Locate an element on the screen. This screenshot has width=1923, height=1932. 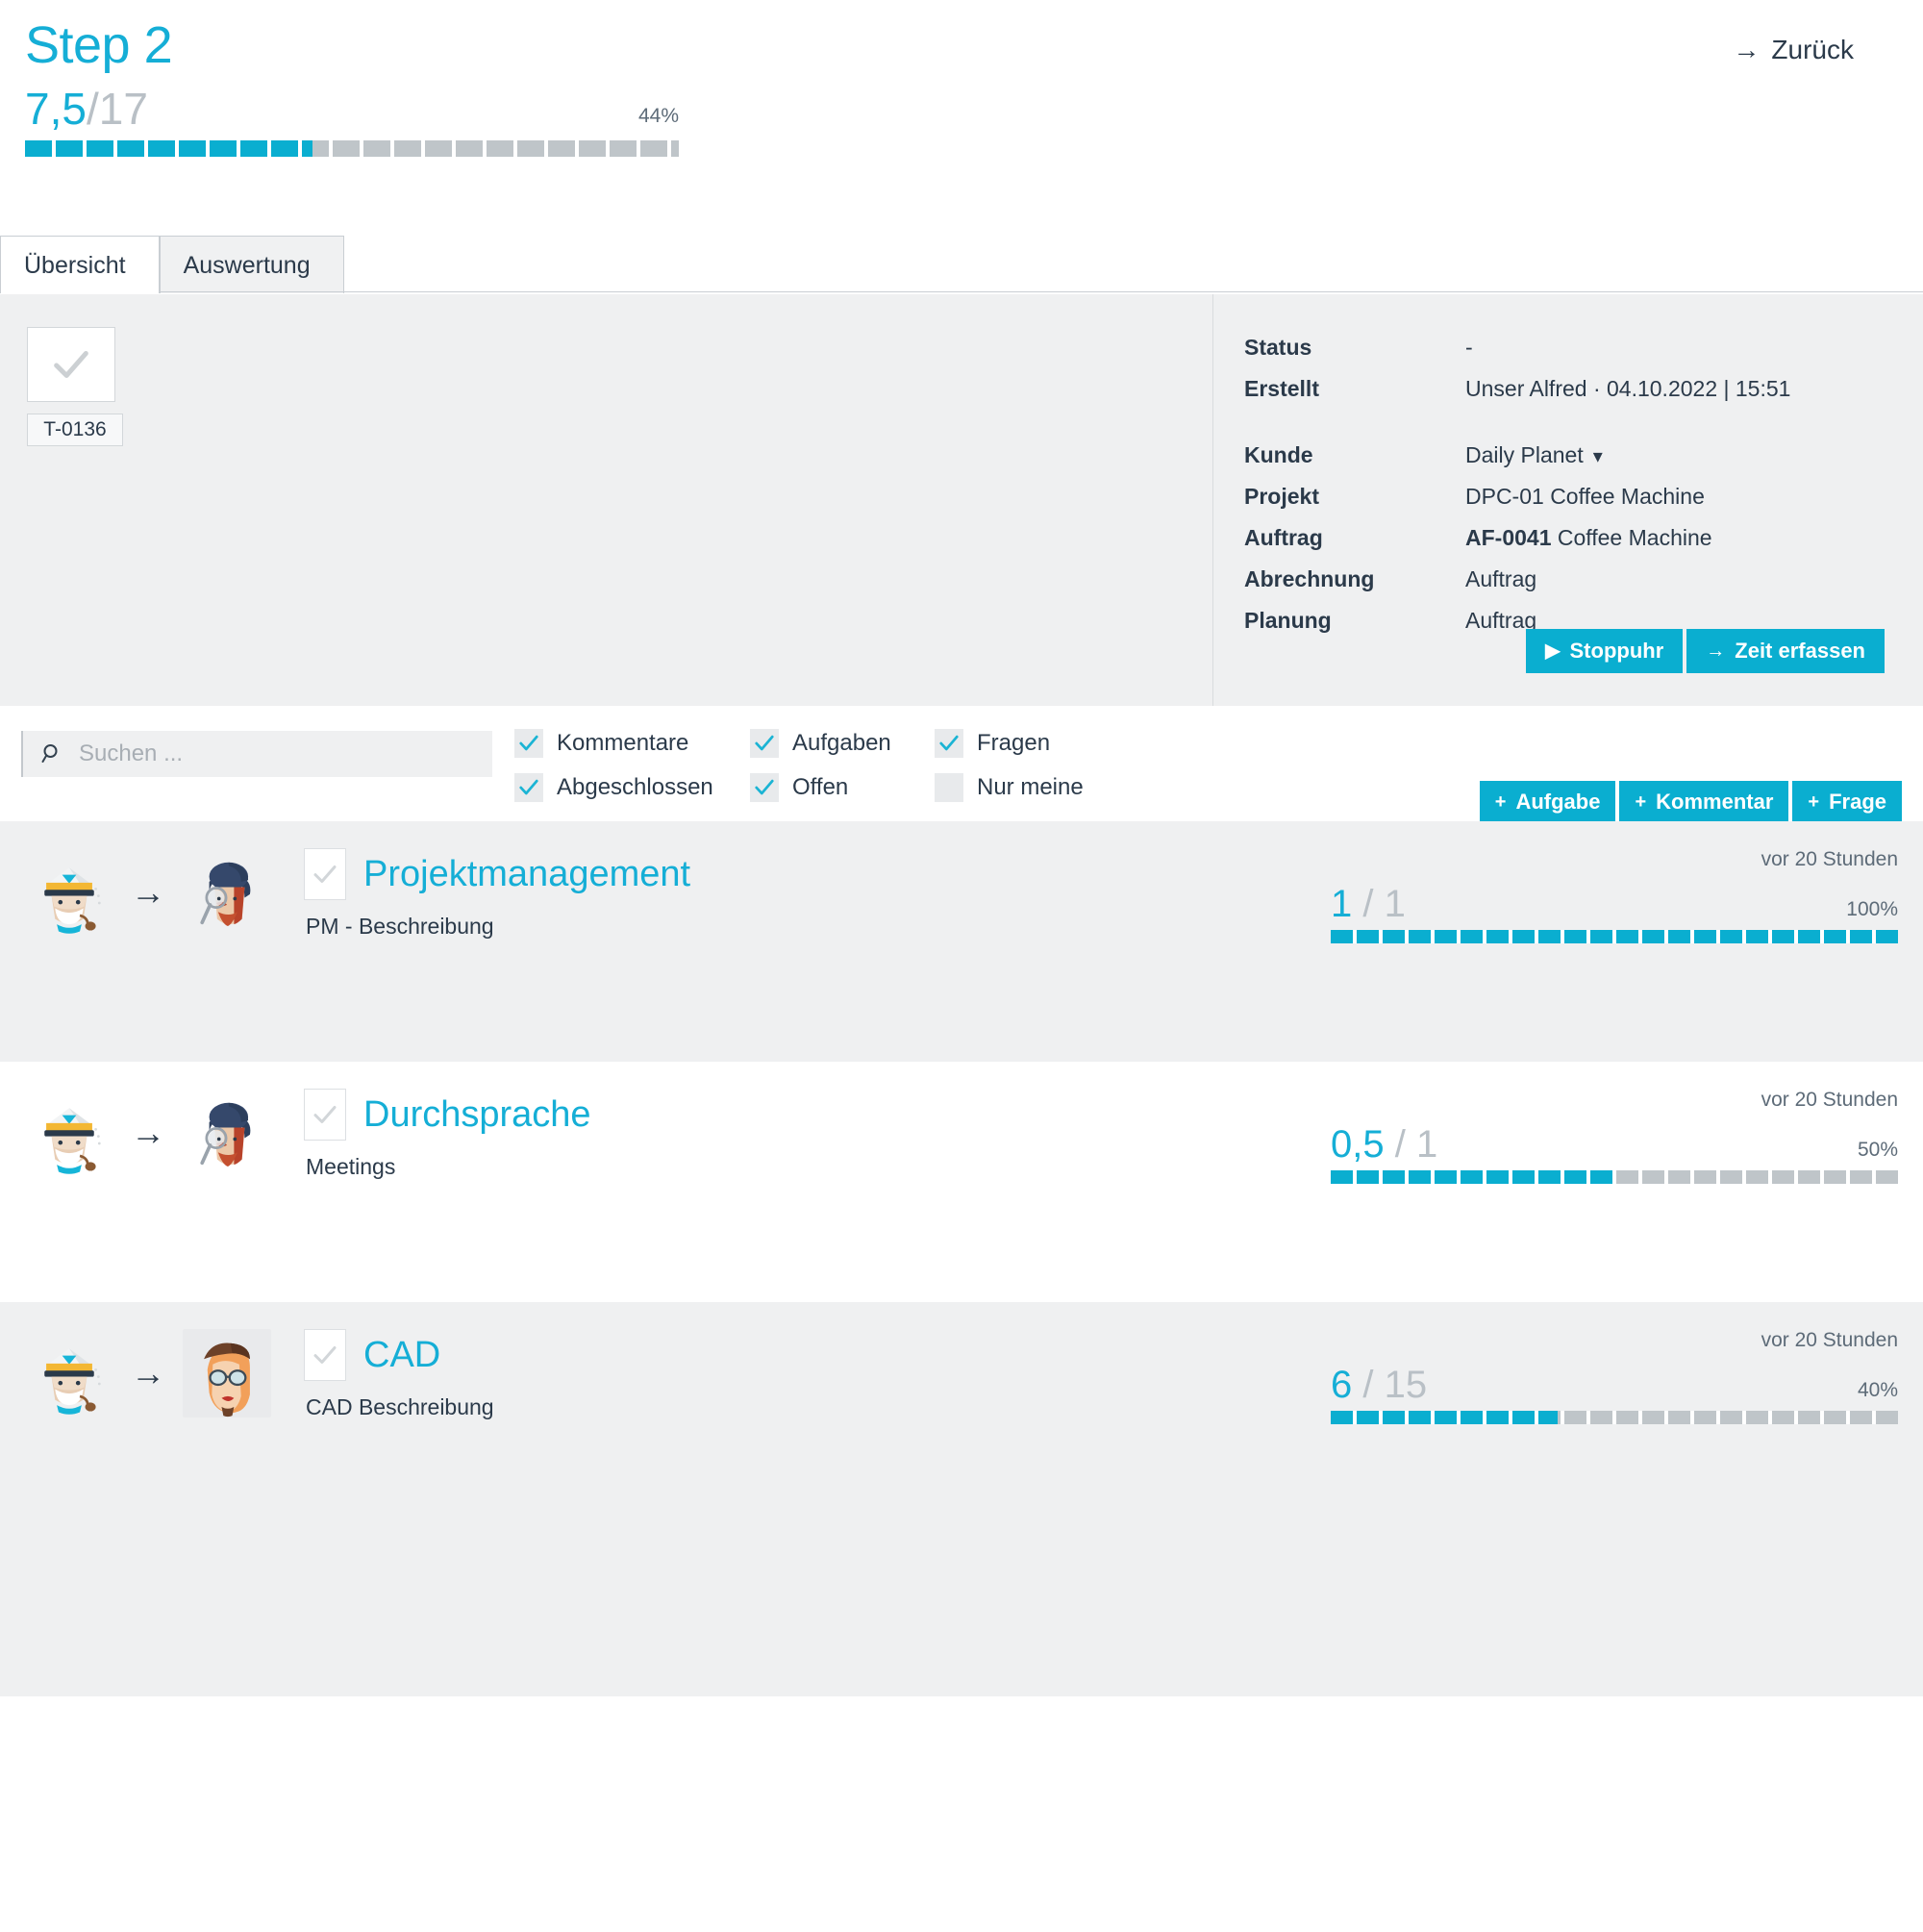
task-progress-percent: 50% is located at coordinates (1877, 1150).